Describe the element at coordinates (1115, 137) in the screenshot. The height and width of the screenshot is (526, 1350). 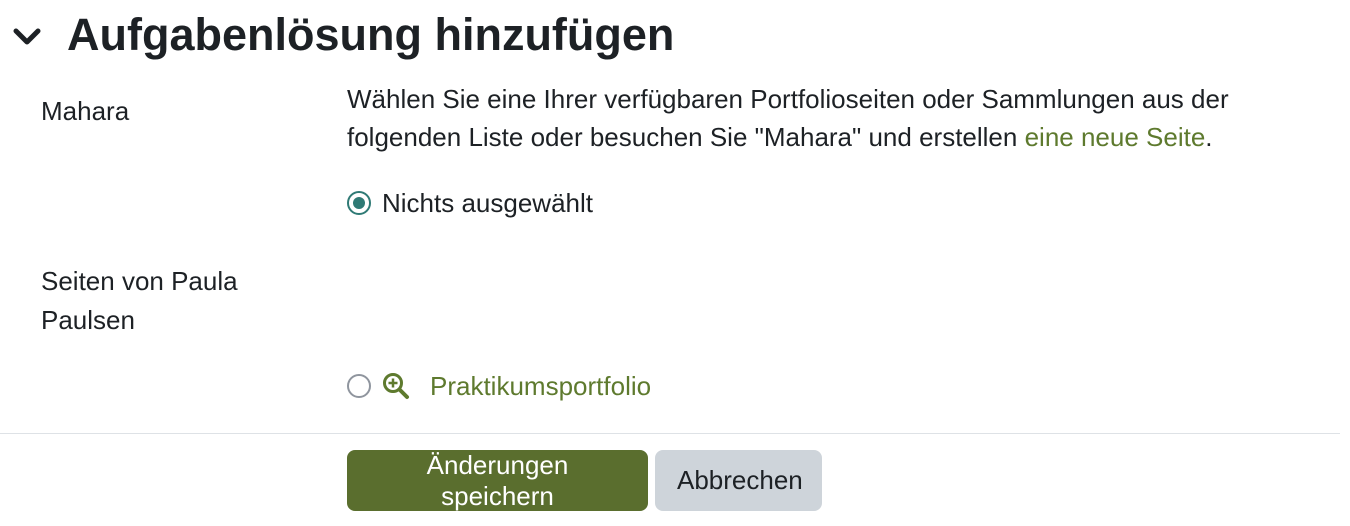
I see `new-page-link: eine neue Seite` at that location.